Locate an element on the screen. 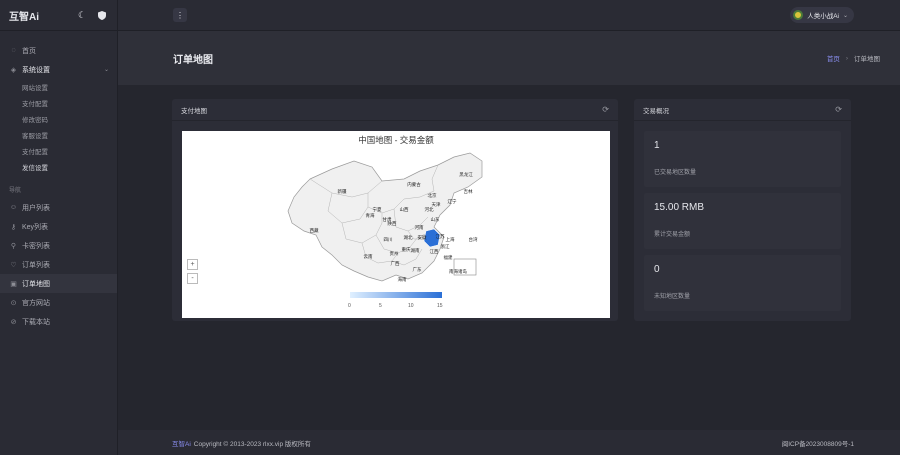  province-label: 福建 is located at coordinates (448, 257).